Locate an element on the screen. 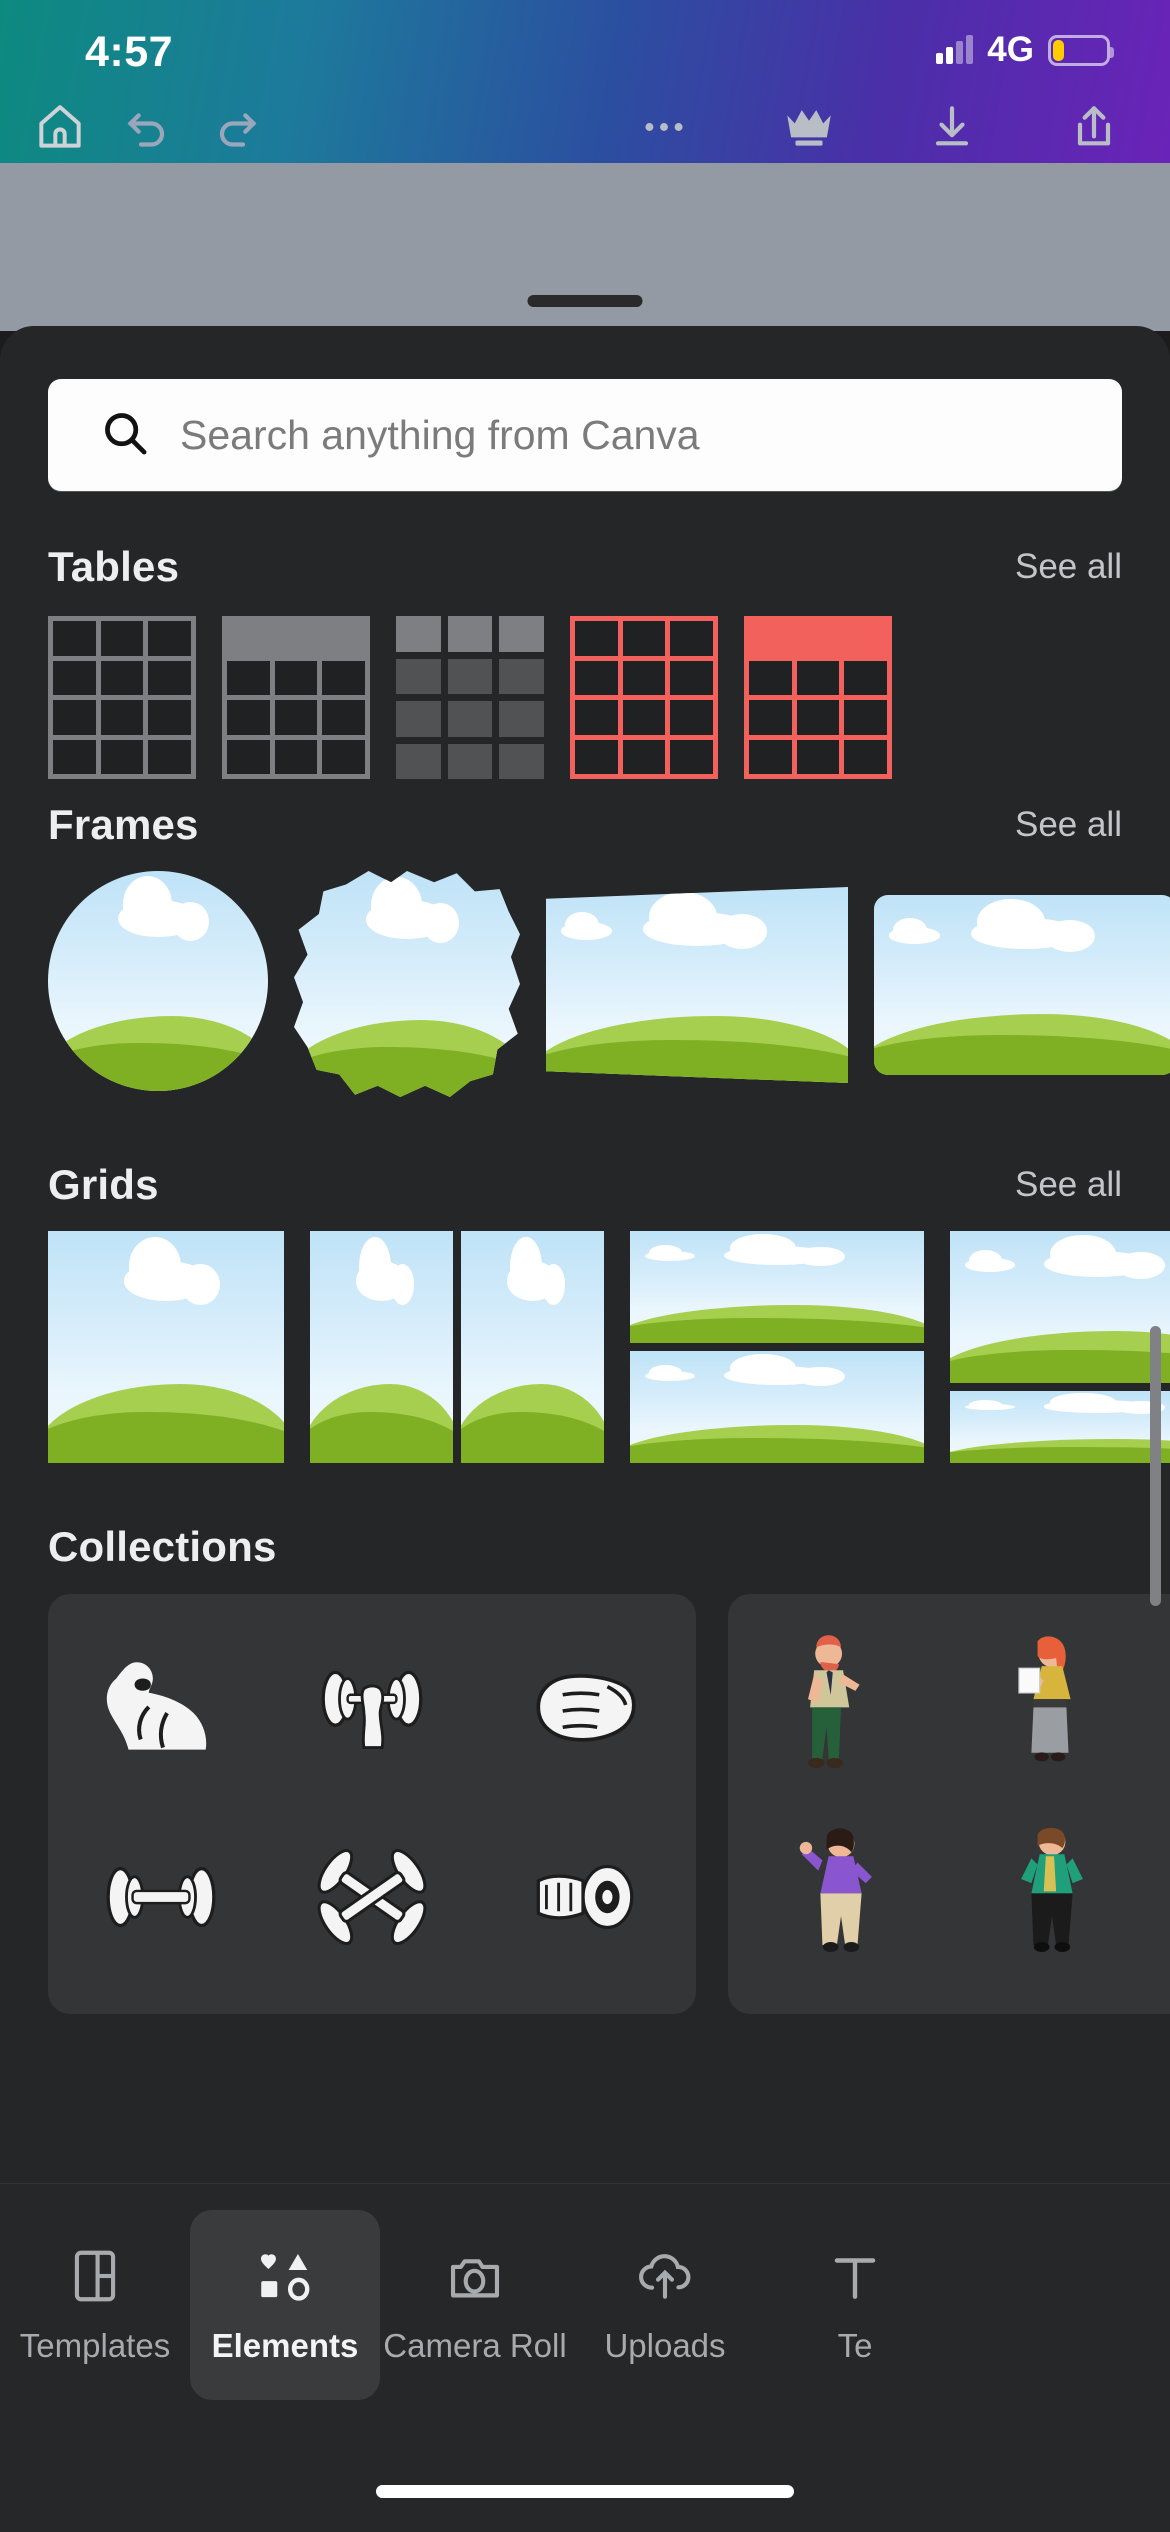  app-header: 4:57 4G is located at coordinates (585, 81).